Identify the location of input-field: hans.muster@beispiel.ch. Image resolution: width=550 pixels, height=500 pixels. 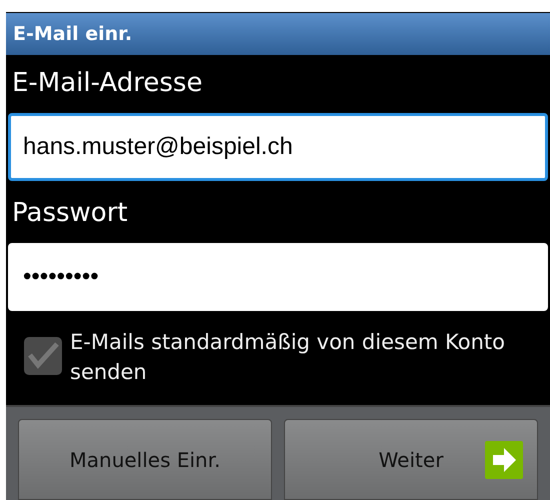
(278, 147).